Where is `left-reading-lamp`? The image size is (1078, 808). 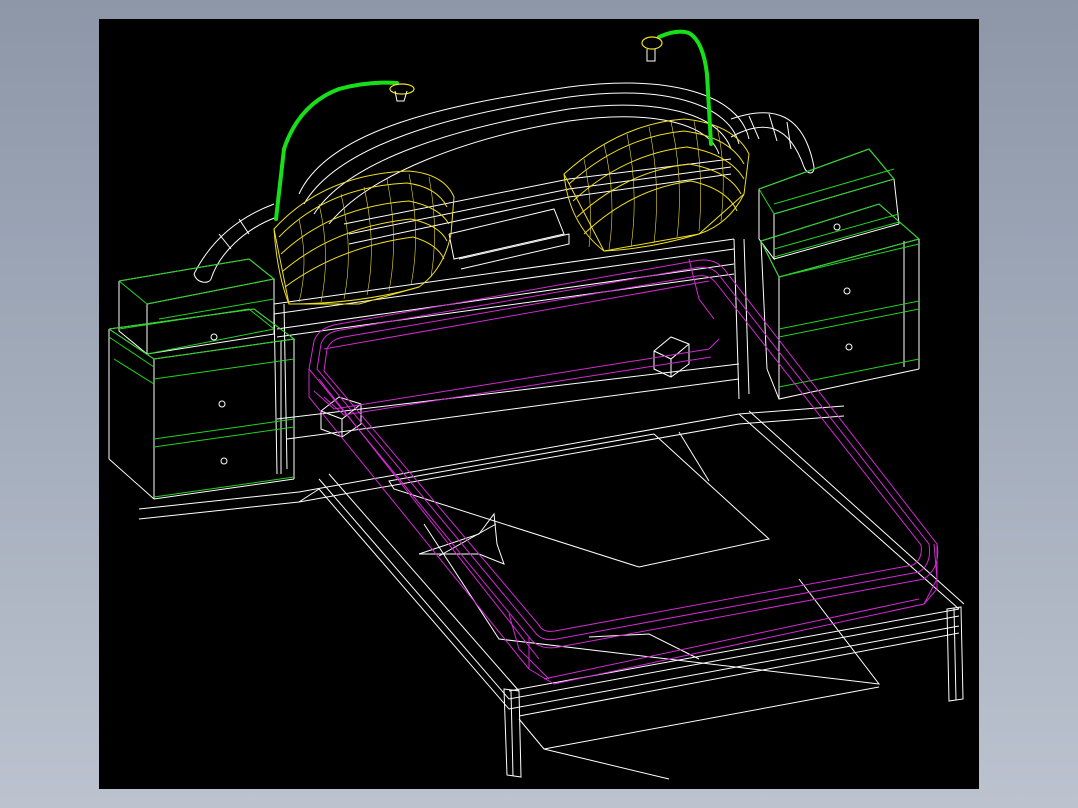
left-reading-lamp is located at coordinates (344, 150).